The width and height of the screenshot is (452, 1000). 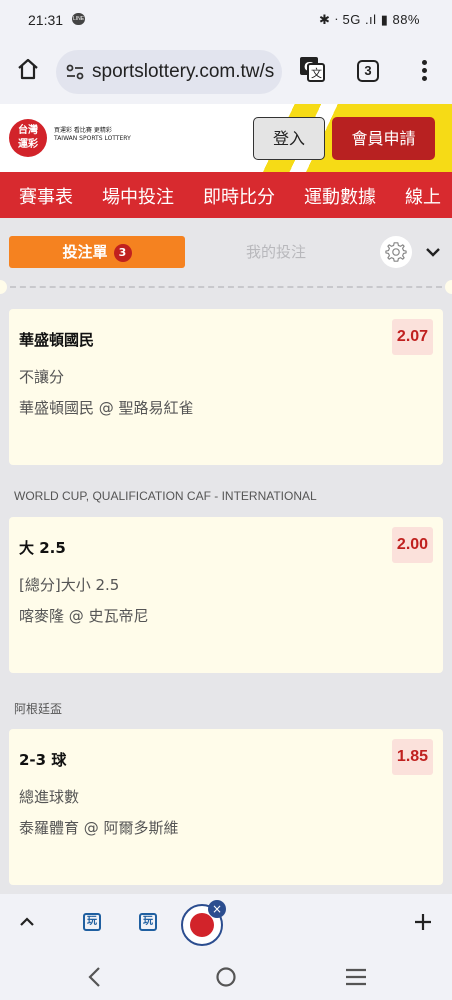 What do you see at coordinates (42, 548) in the screenshot?
I see `bet-selection: 大 2.5` at bounding box center [42, 548].